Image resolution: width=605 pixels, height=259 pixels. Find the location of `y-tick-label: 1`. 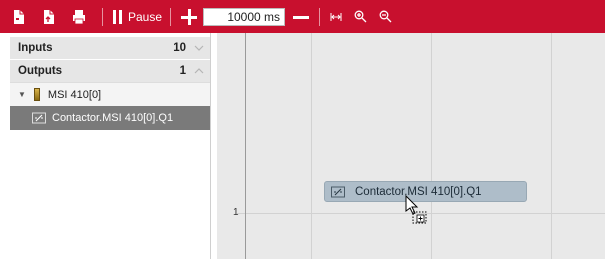

y-tick-label: 1 is located at coordinates (236, 212).